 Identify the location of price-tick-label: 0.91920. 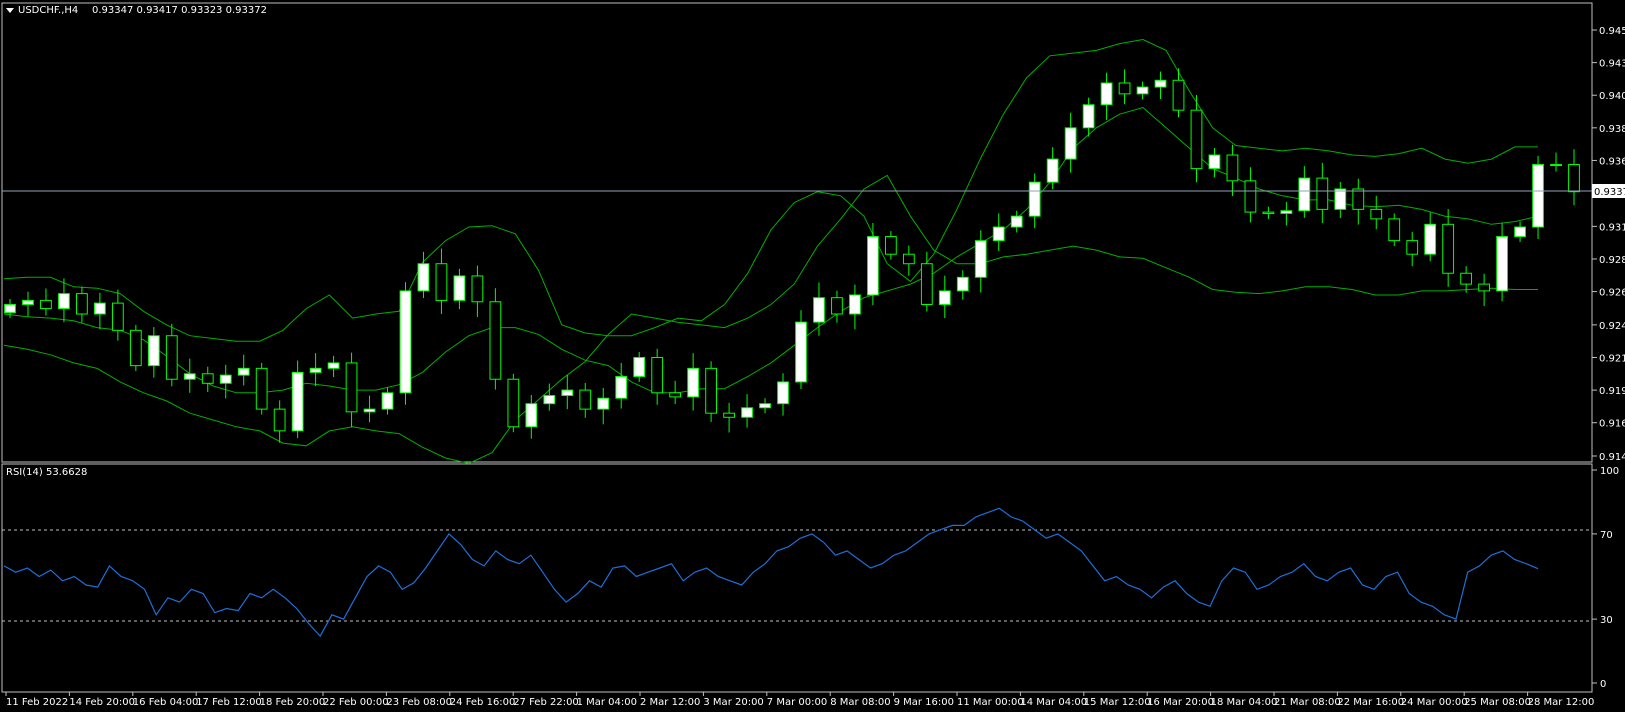
(1612, 391).